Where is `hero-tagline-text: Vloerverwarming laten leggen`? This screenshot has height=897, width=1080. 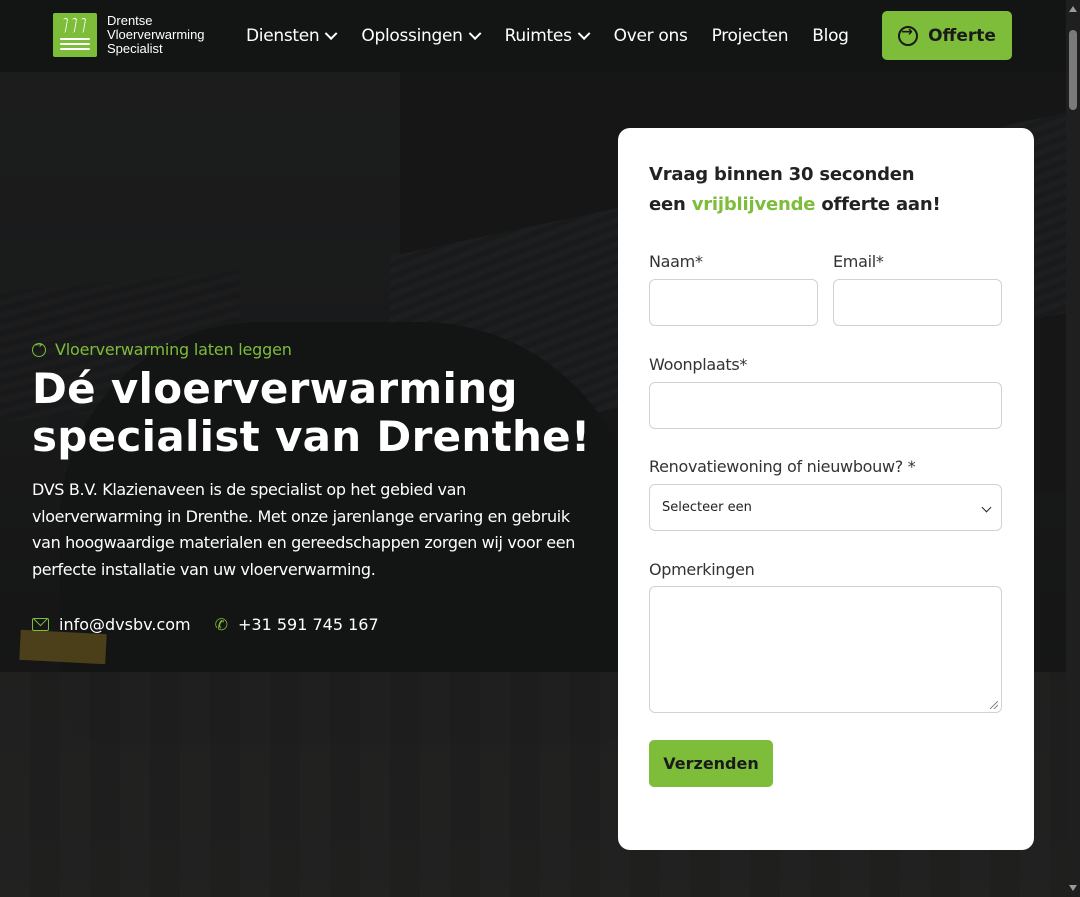 hero-tagline-text: Vloerverwarming laten leggen is located at coordinates (173, 349).